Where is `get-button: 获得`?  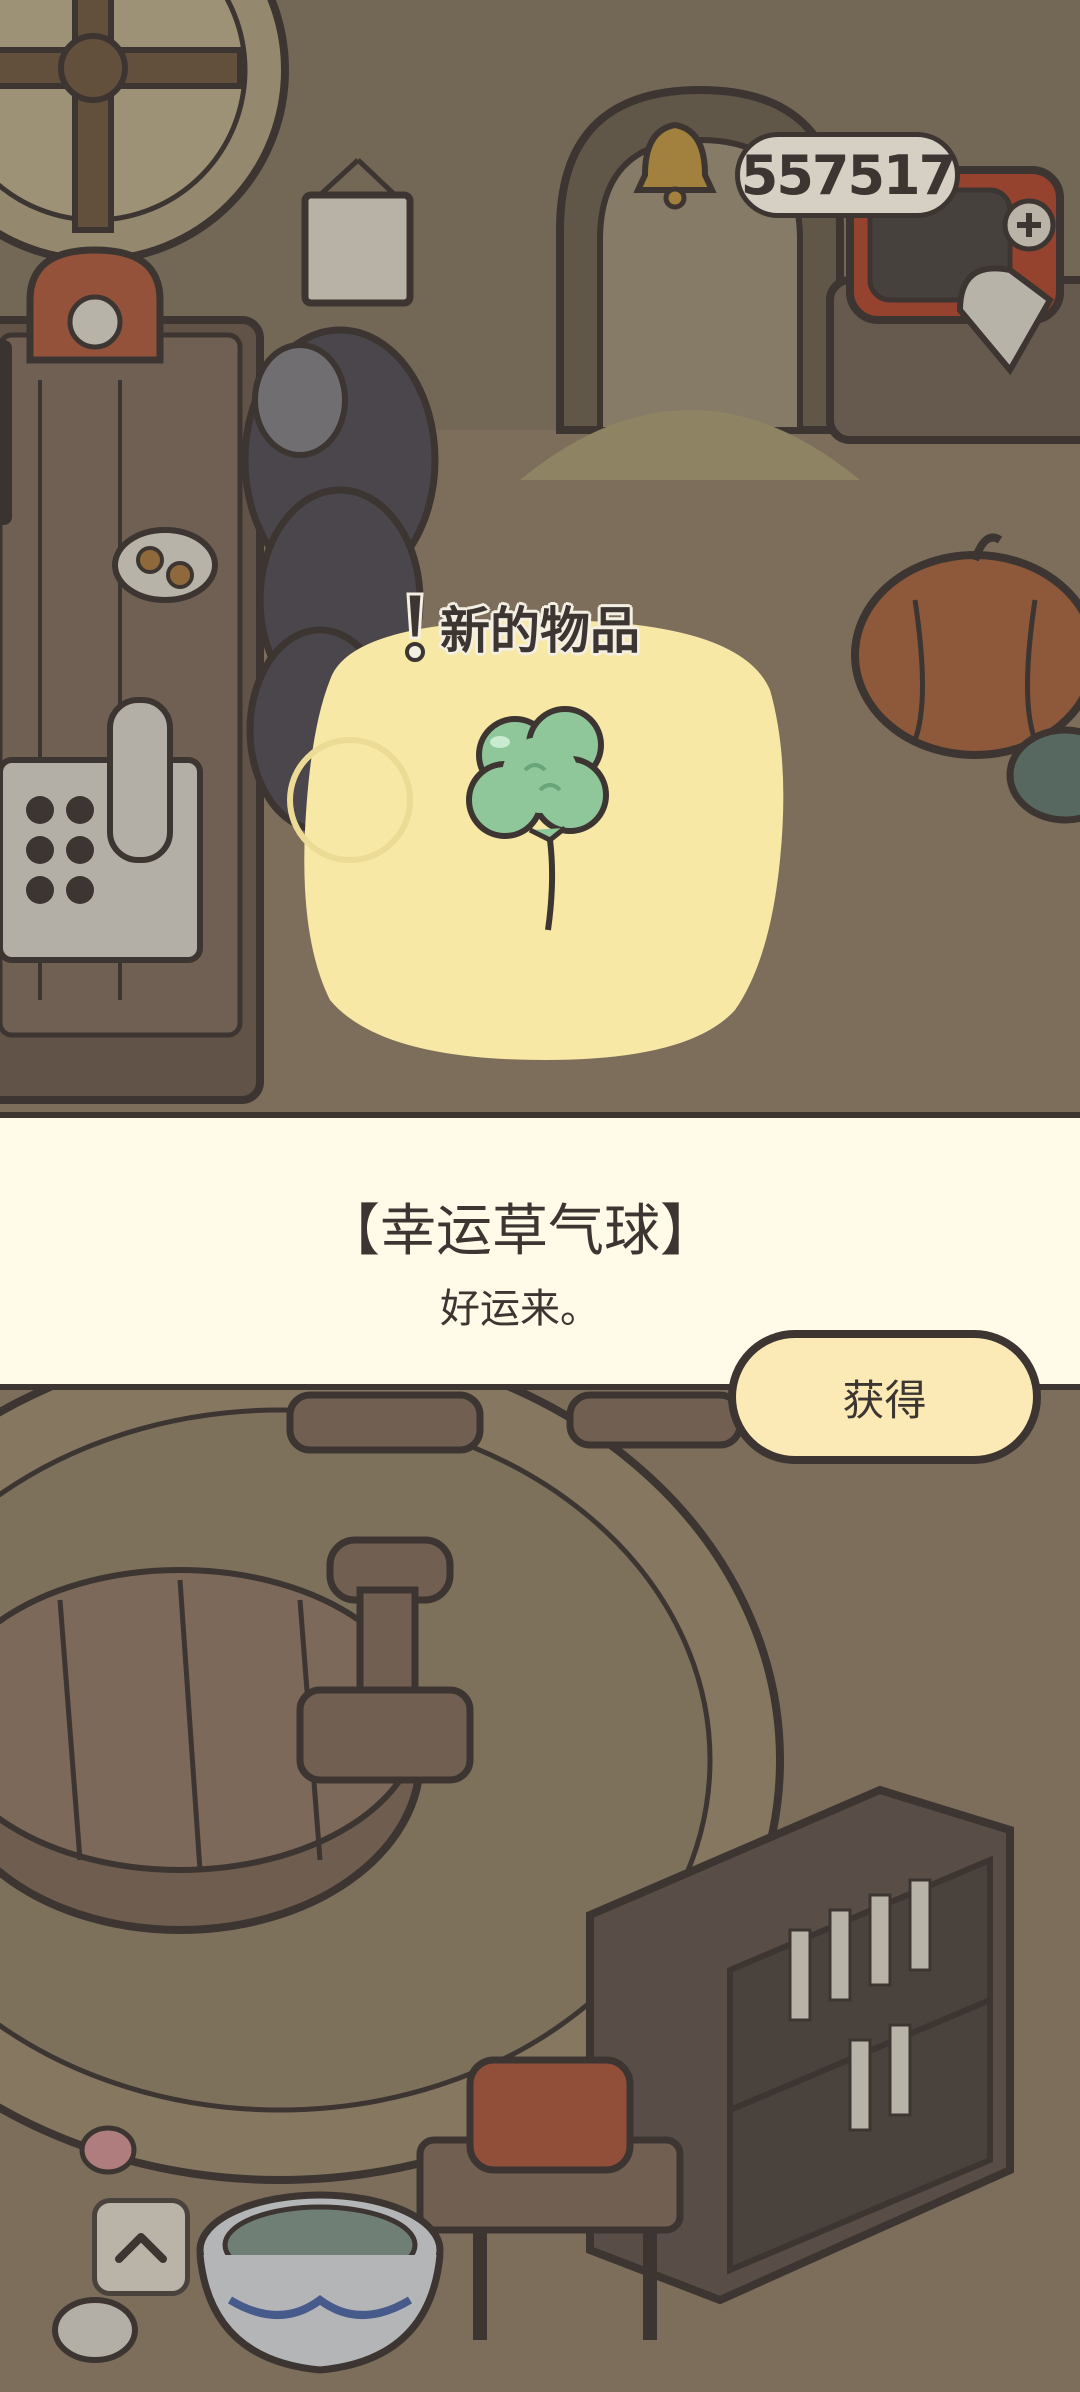
get-button: 获得 is located at coordinates (884, 1397).